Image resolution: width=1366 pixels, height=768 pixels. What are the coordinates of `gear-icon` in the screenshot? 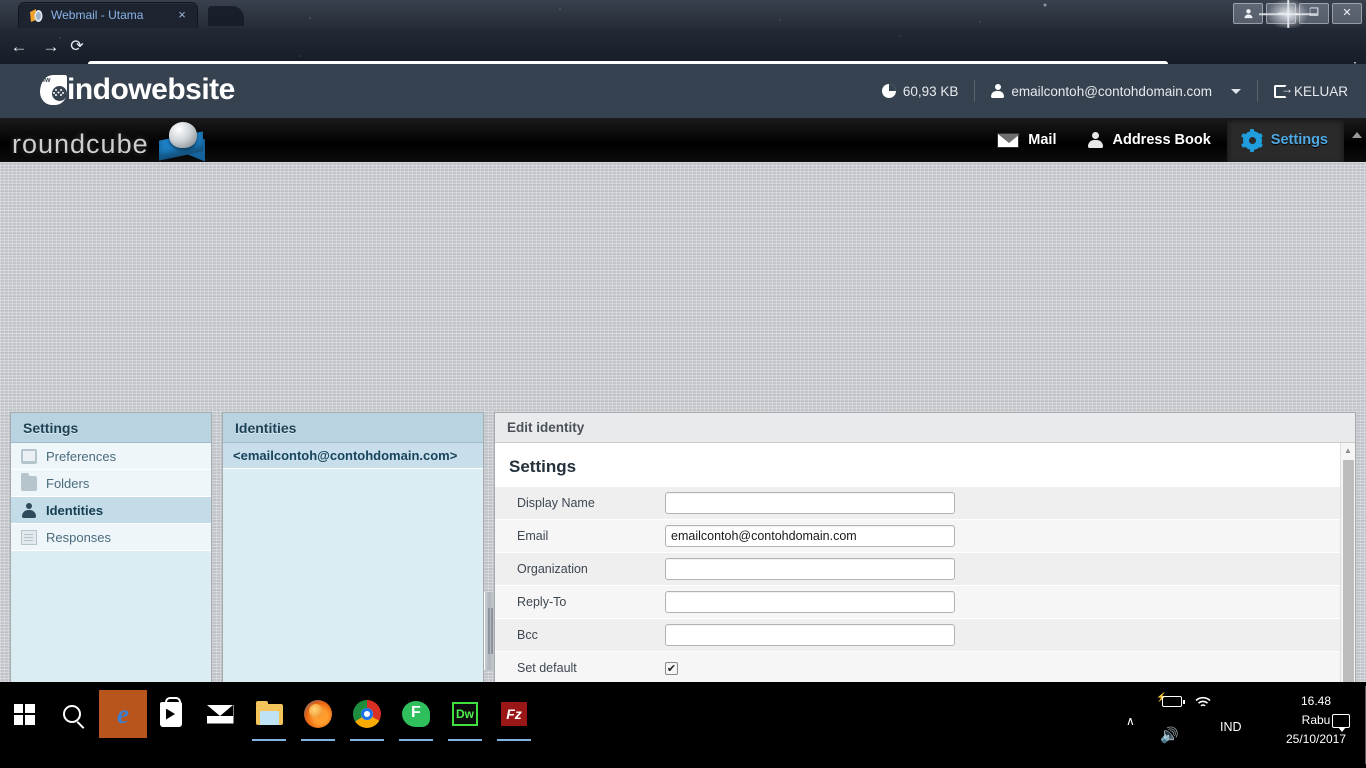 It's located at (1252, 140).